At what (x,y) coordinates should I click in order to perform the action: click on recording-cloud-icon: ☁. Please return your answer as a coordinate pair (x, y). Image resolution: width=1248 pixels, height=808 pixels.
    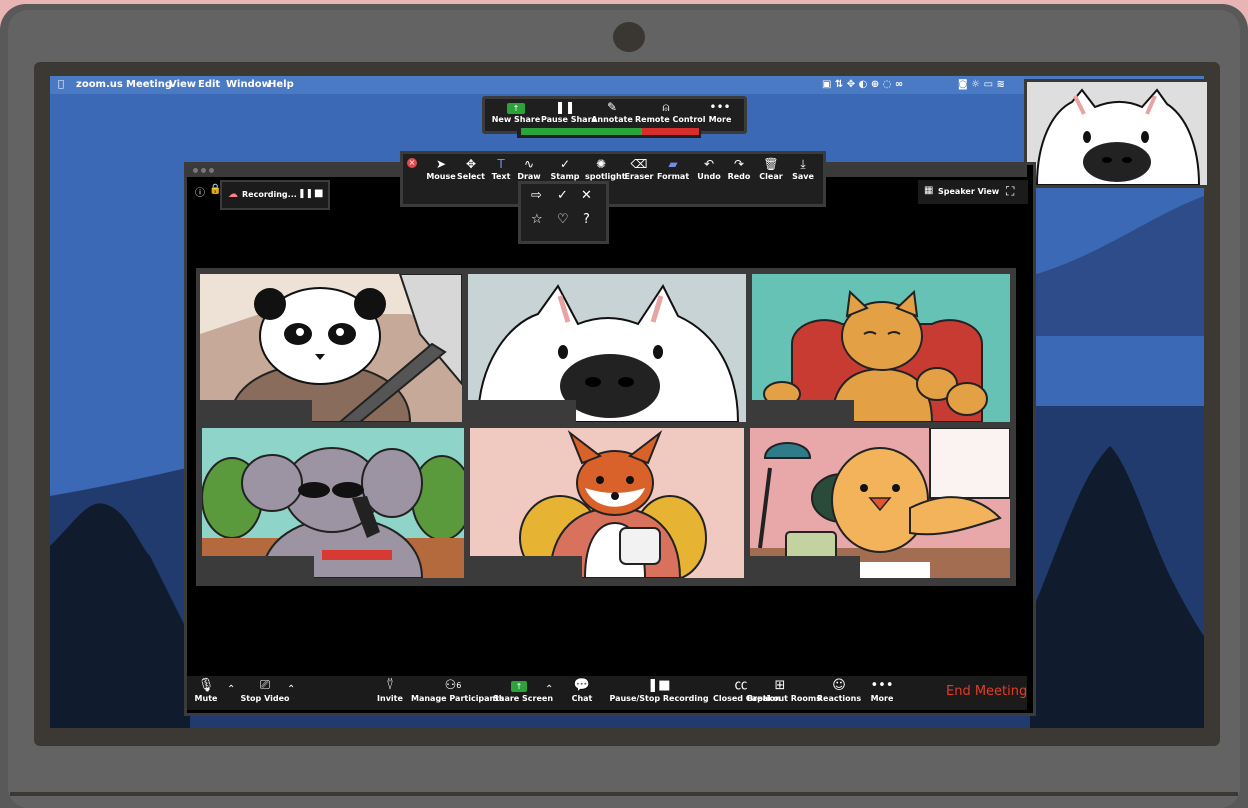
    Looking at the image, I should click on (233, 194).